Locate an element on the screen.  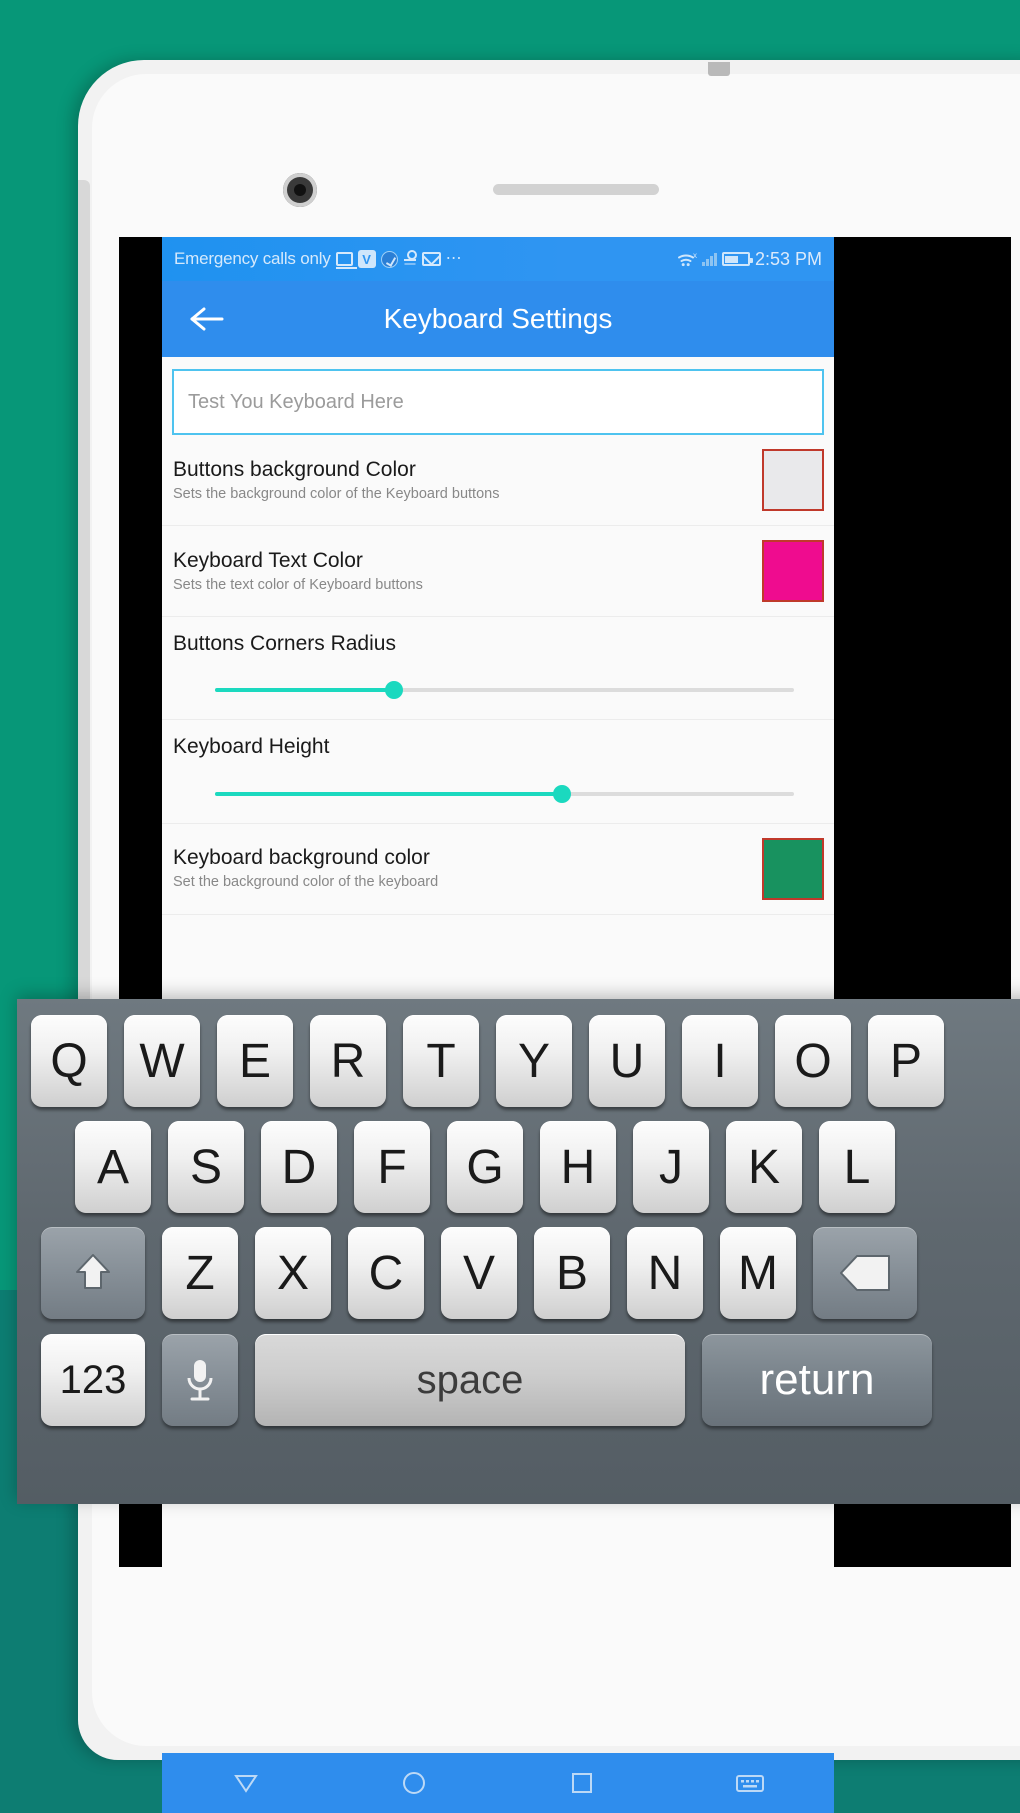
setting-row-keyboard-height: Keyboard Height is located at coordinates (498, 772).